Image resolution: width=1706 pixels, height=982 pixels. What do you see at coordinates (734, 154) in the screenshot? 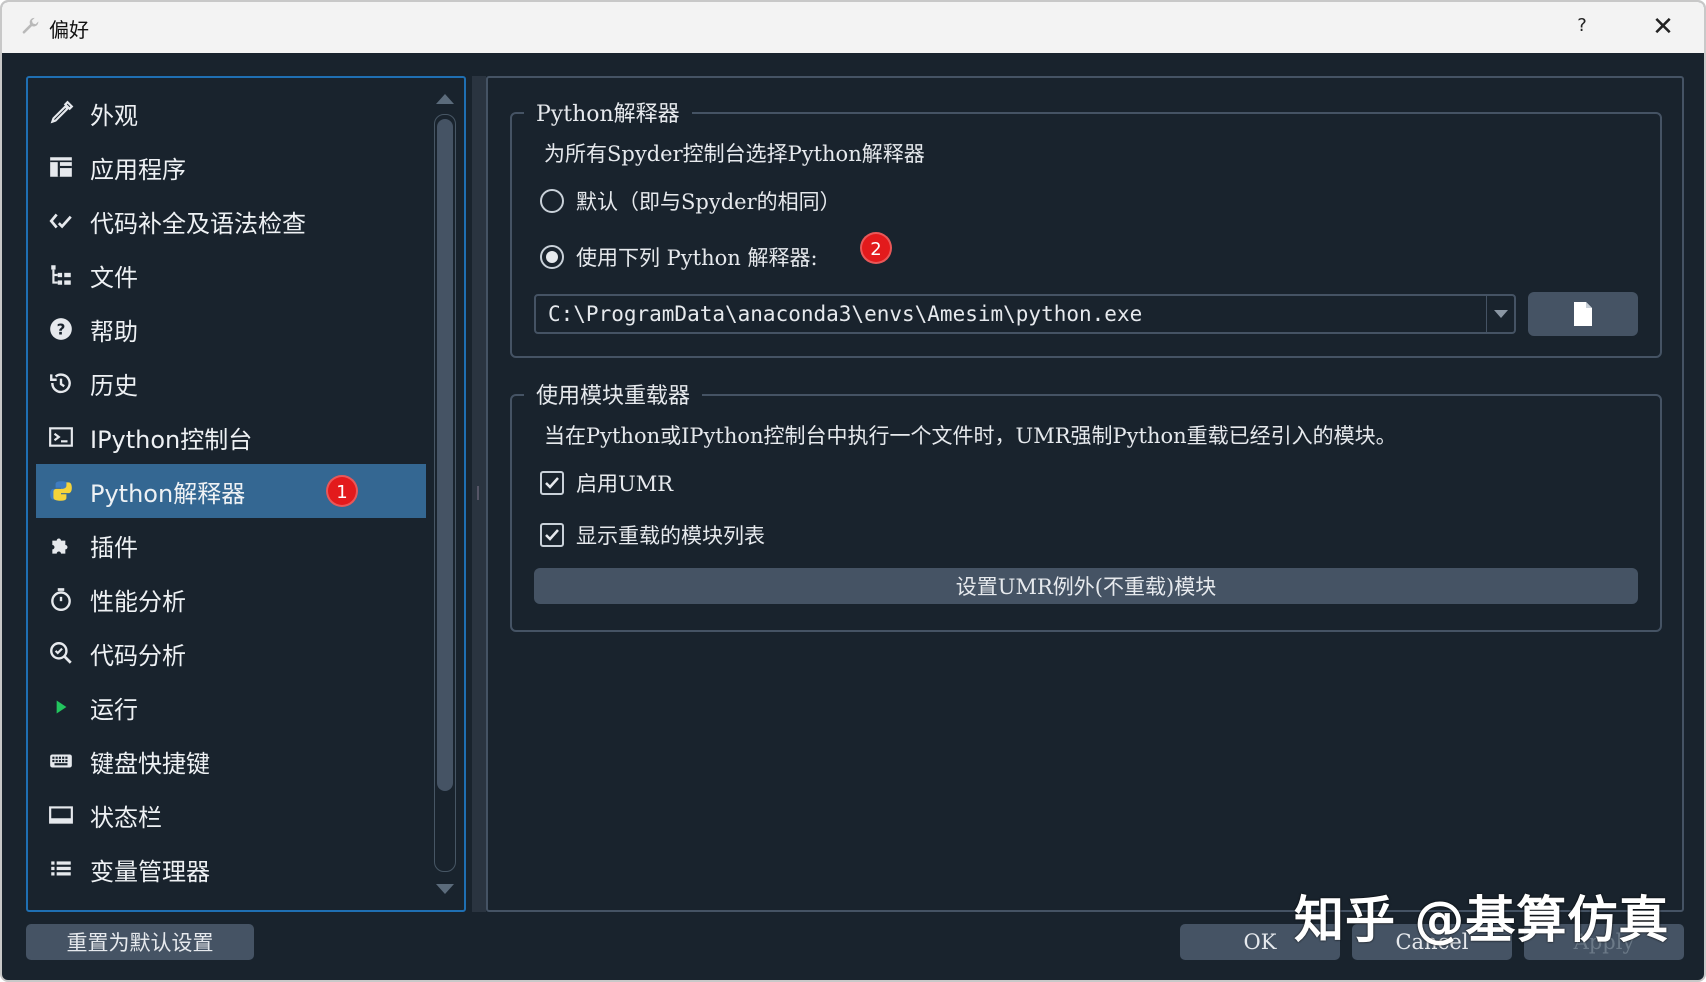
I see `interpreter-description: 为所有Spyder控制台选择Python解释器` at bounding box center [734, 154].